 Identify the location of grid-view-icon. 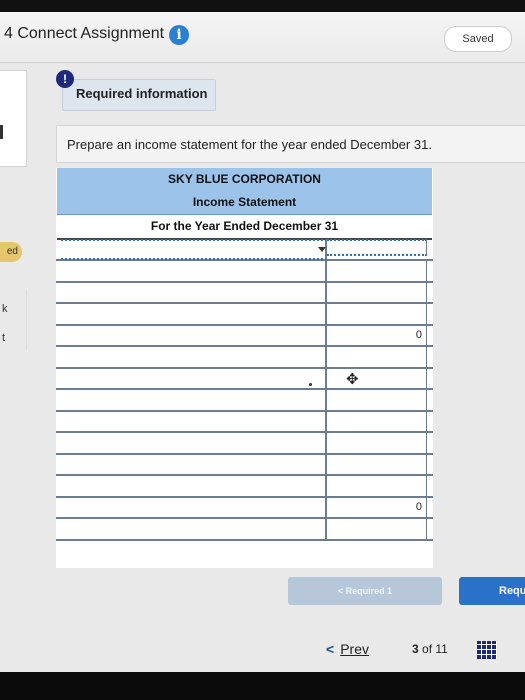
(487, 650).